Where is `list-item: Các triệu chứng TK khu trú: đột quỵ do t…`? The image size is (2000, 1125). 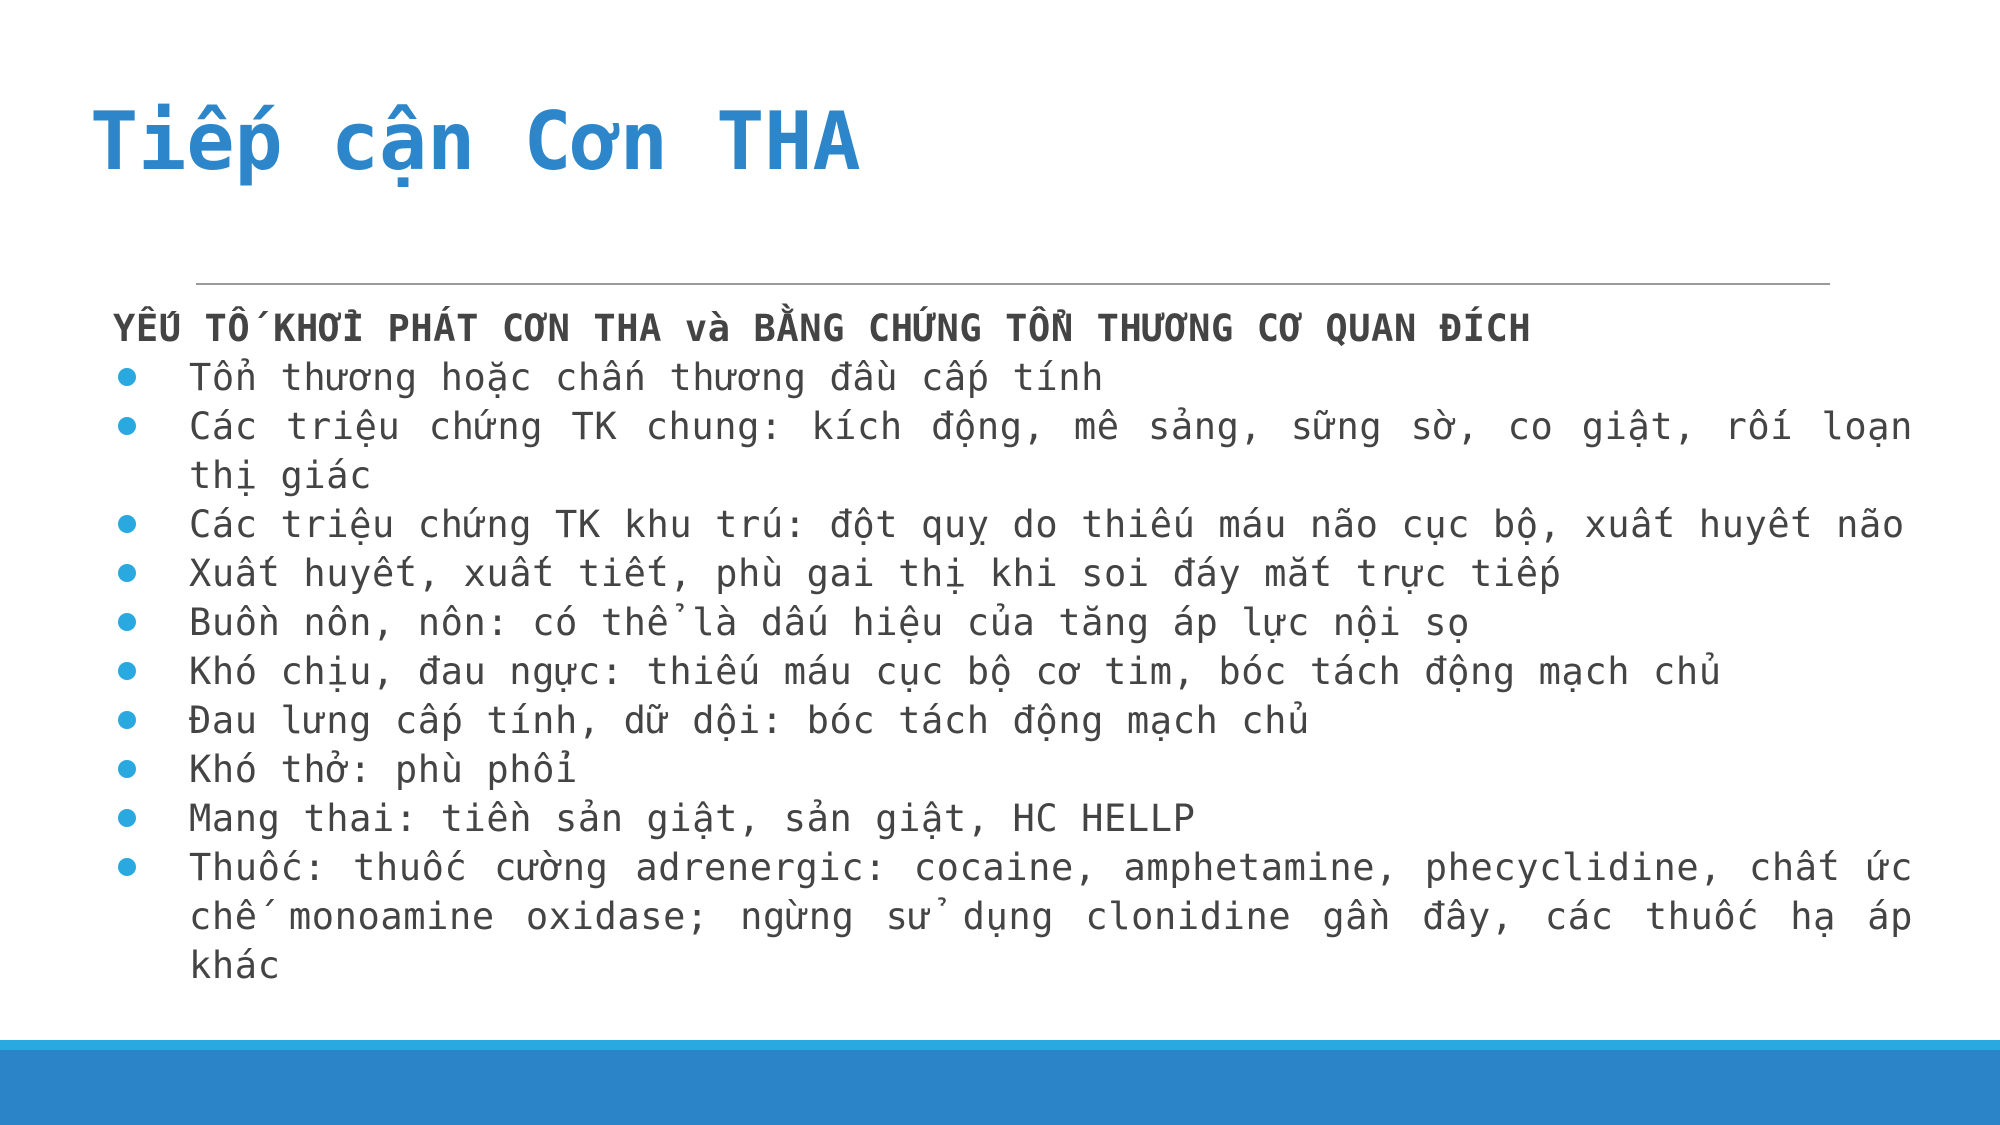
list-item: Các triệu chứng TK khu trú: đột quỵ do t… is located at coordinates (1013, 524).